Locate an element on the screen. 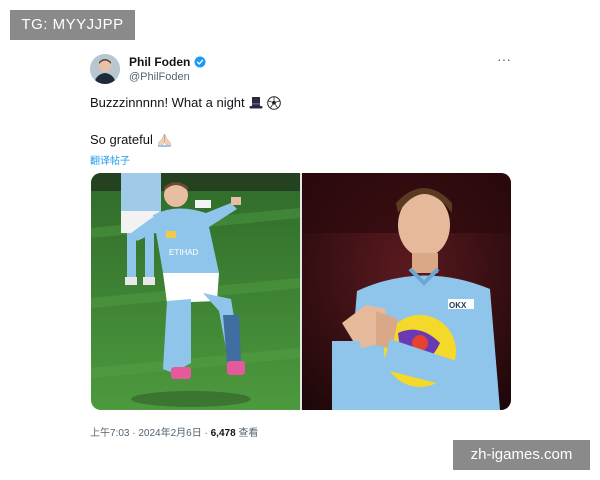 This screenshot has height=480, width=600. watermark-bottom-right: zh-igames.com is located at coordinates (521, 455).